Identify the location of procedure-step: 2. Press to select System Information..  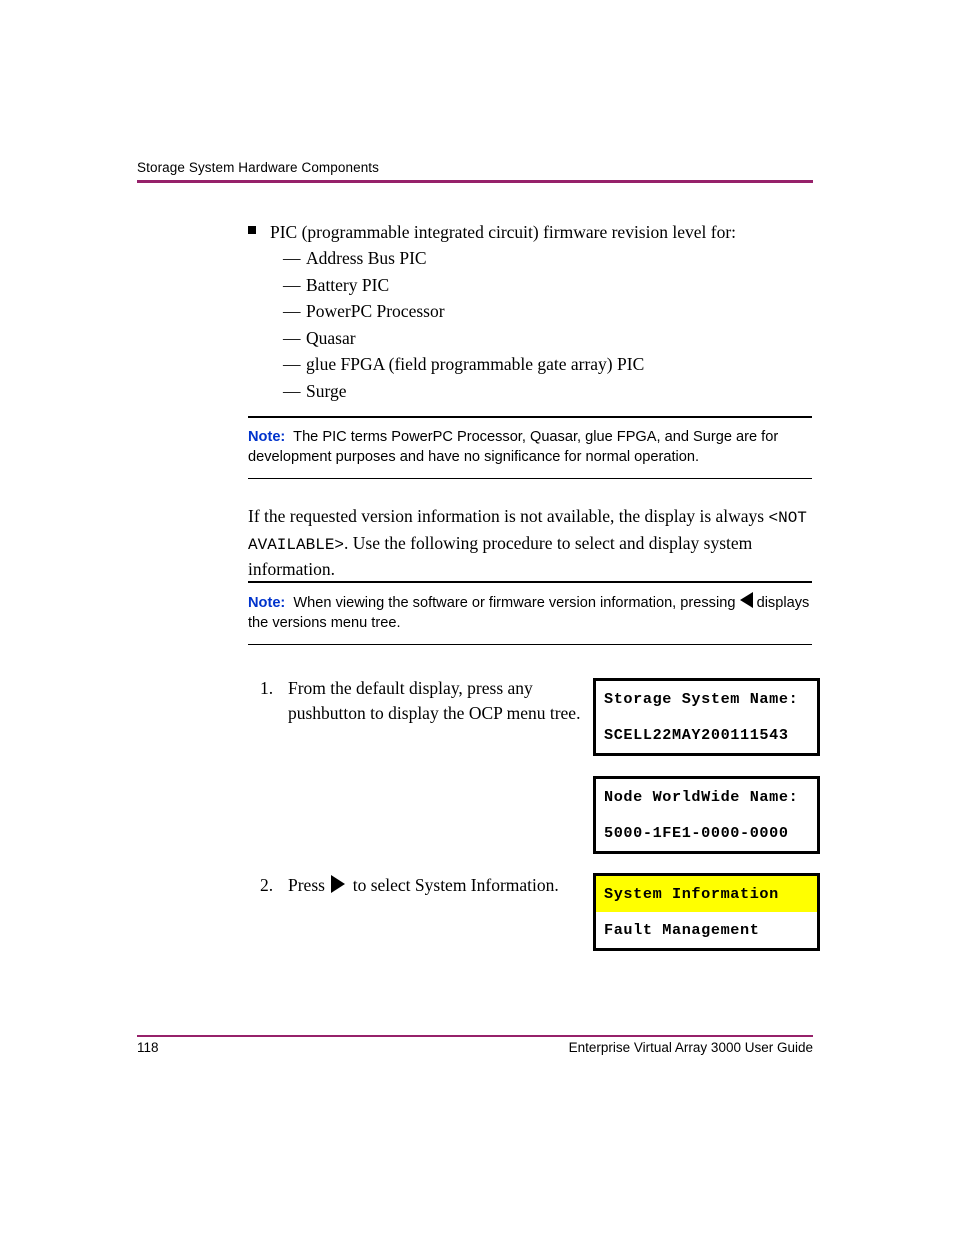
(425, 885).